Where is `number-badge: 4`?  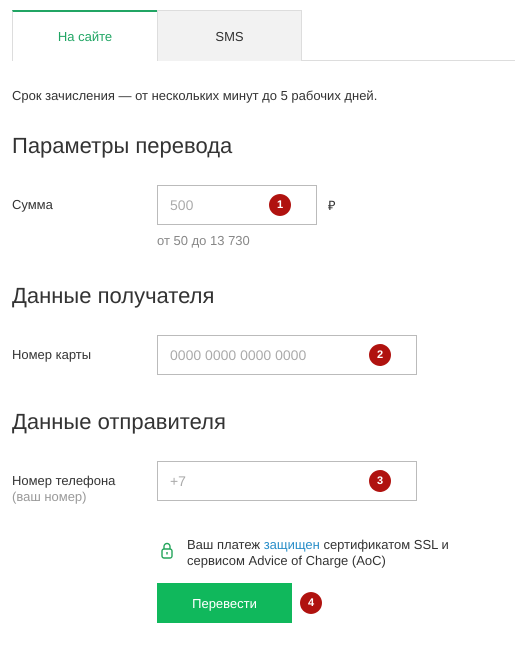
number-badge: 4 is located at coordinates (311, 603).